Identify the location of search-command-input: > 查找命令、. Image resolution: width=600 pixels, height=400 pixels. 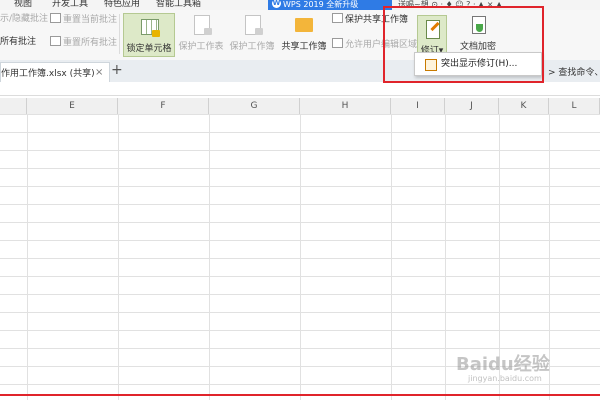
(574, 73).